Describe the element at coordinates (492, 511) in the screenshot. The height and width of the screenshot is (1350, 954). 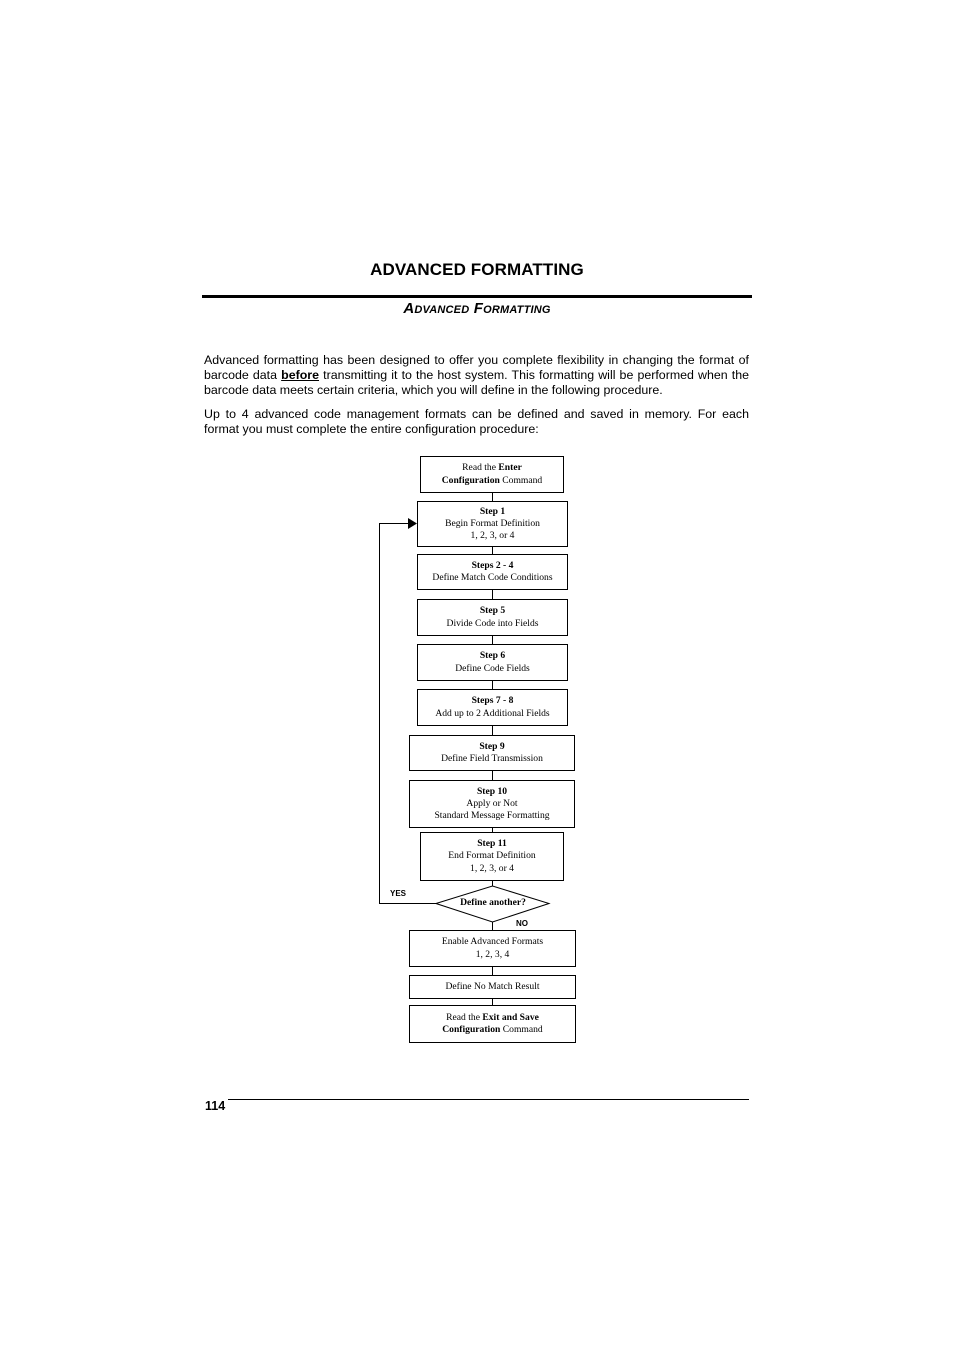
I see `step-heading: Step 1` at that location.